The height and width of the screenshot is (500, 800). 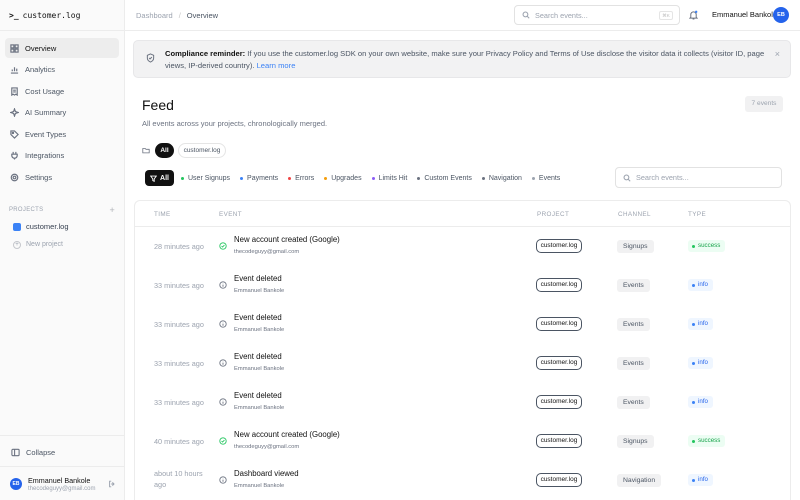 I want to click on project-filter-customer-log: customer.log, so click(x=202, y=150).